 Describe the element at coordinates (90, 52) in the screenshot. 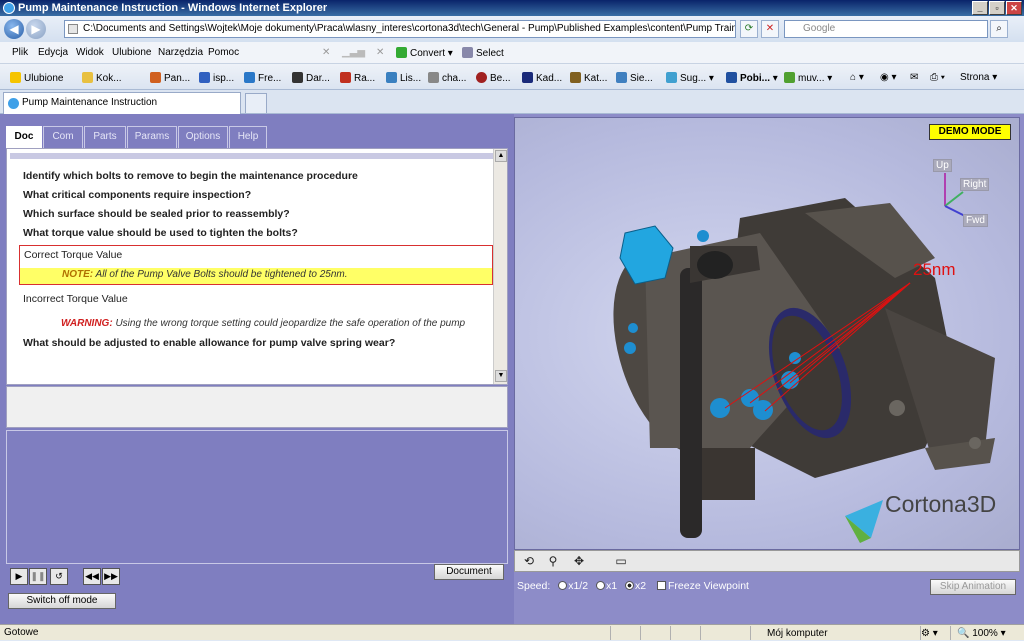

I see `menu-widok: Widok` at that location.